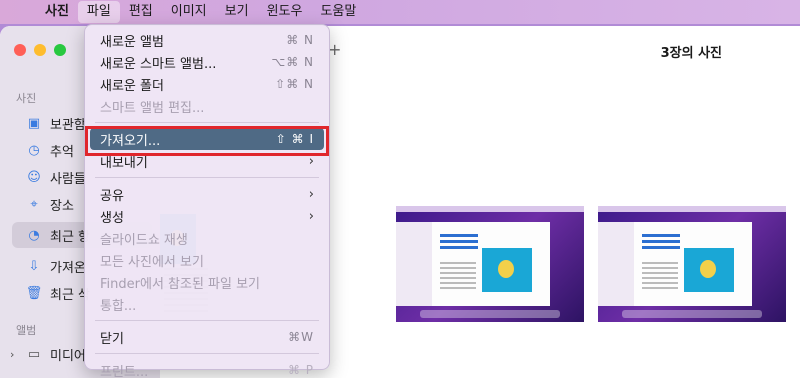 This screenshot has height=378, width=800. What do you see at coordinates (237, 12) in the screenshot?
I see `menu-view: 보기` at bounding box center [237, 12].